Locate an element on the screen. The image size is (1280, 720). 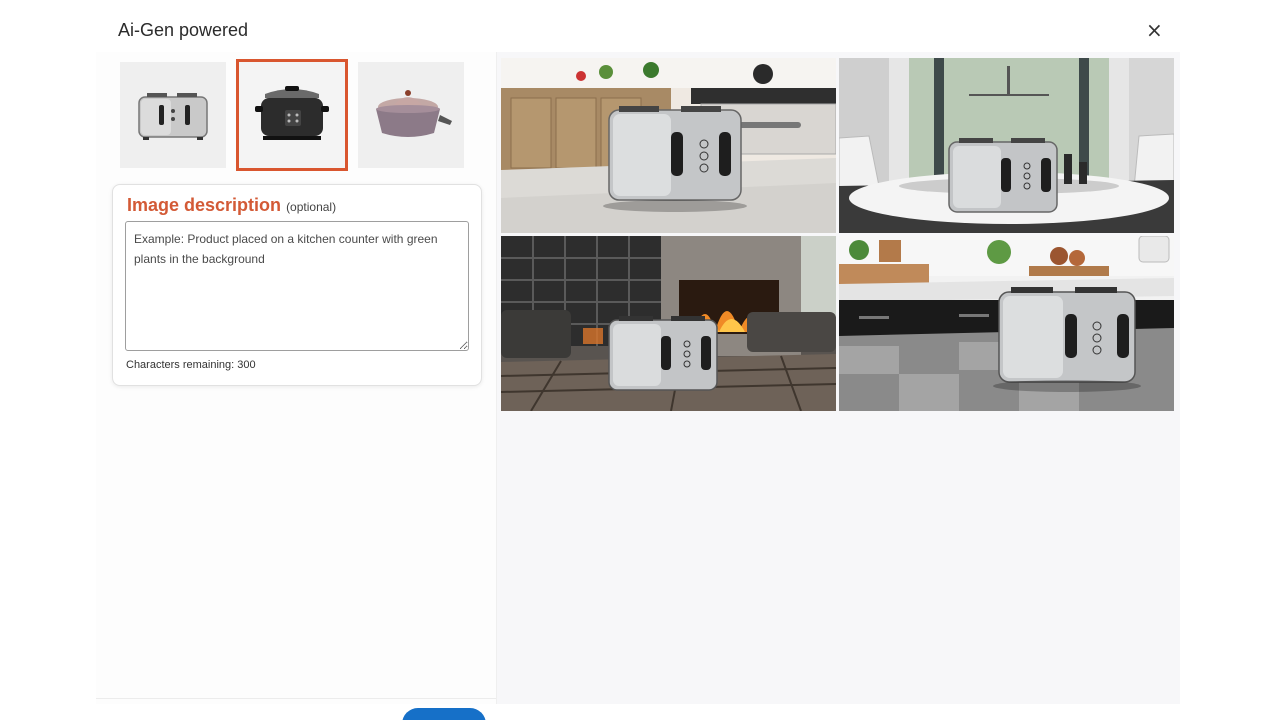
thumbnail-slow-cooker is located at coordinates (292, 115).